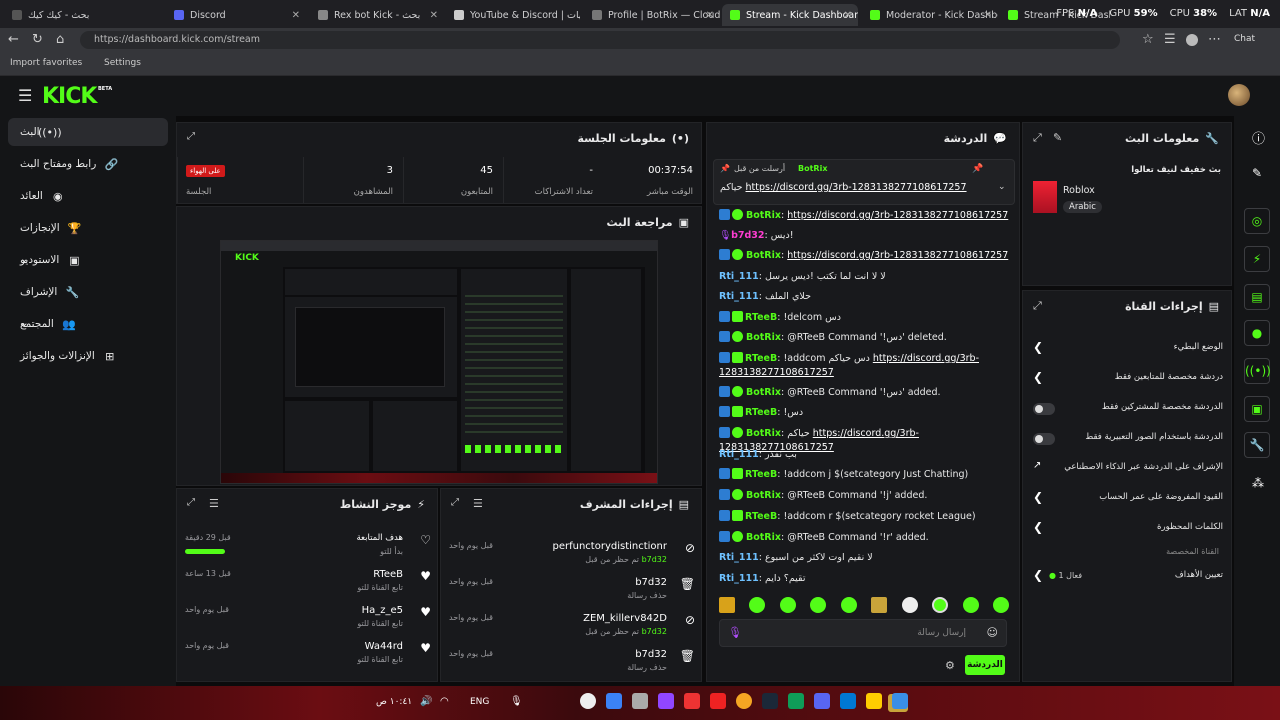  What do you see at coordinates (718, 701) in the screenshot?
I see `youtube-icon` at bounding box center [718, 701].